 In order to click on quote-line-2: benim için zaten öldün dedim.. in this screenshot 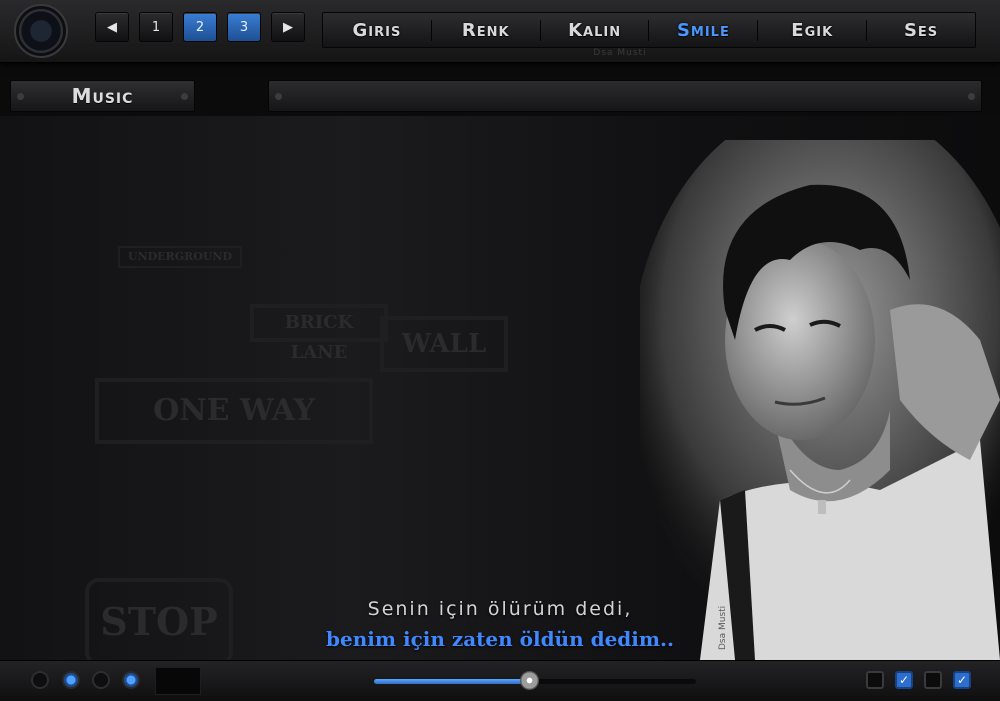, I will do `click(500, 639)`.